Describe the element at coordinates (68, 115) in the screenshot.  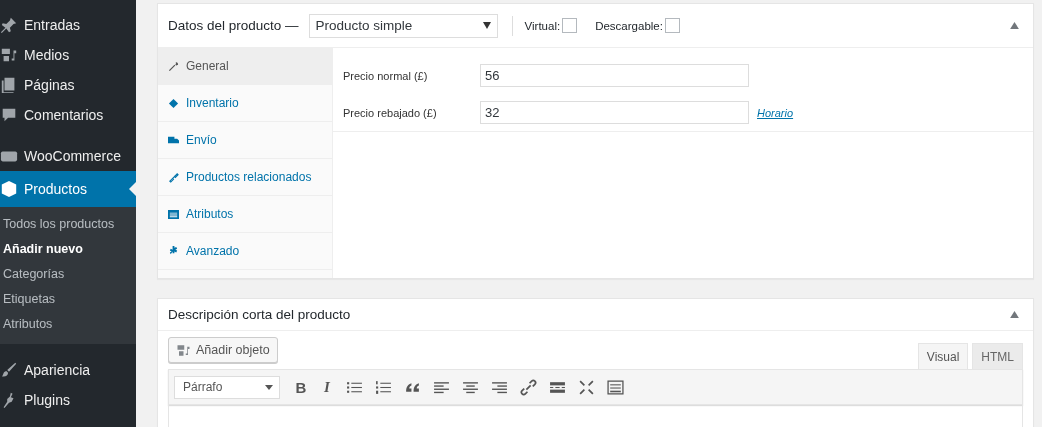
I see `menu-item: Comentarios` at that location.